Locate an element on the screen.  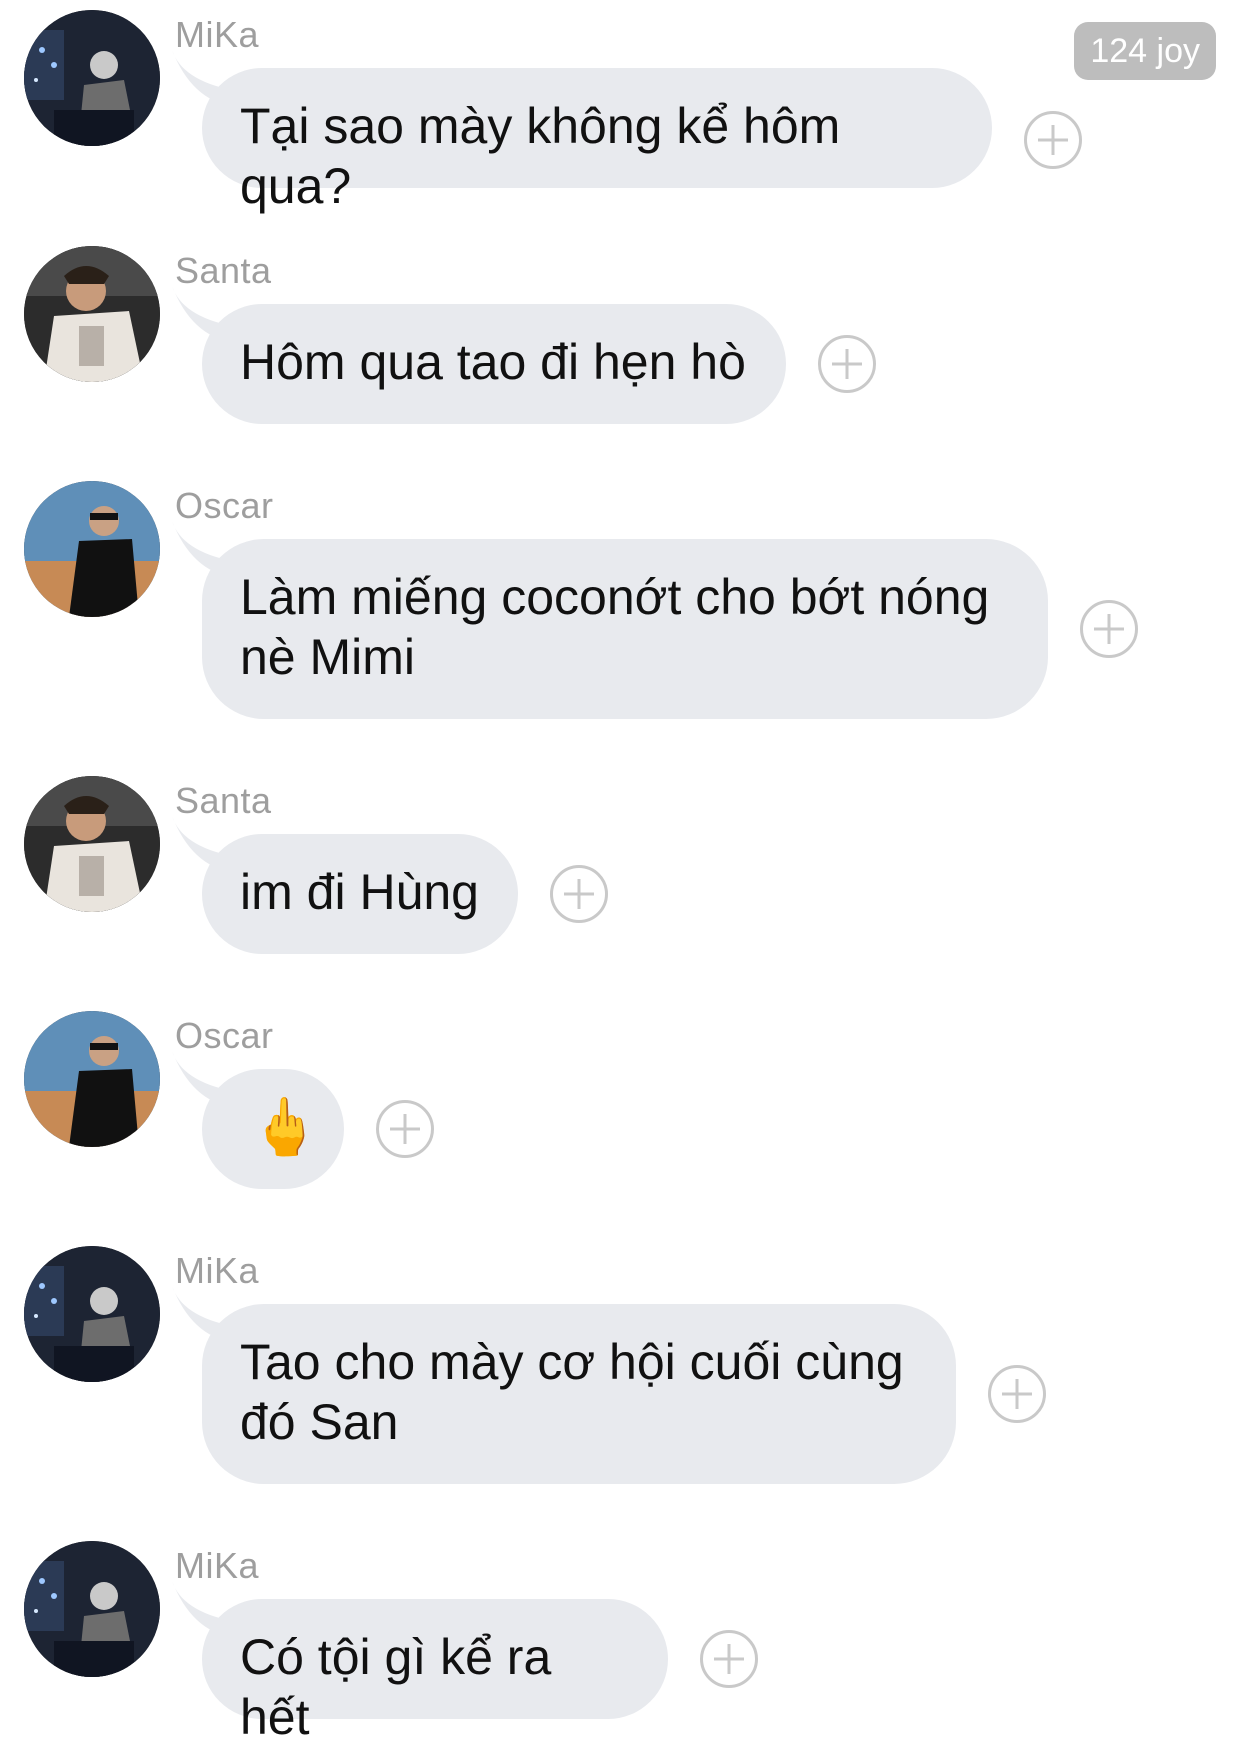
message-bubble: Tại sao mày không kể hôm qua? is located at coordinates (597, 141).